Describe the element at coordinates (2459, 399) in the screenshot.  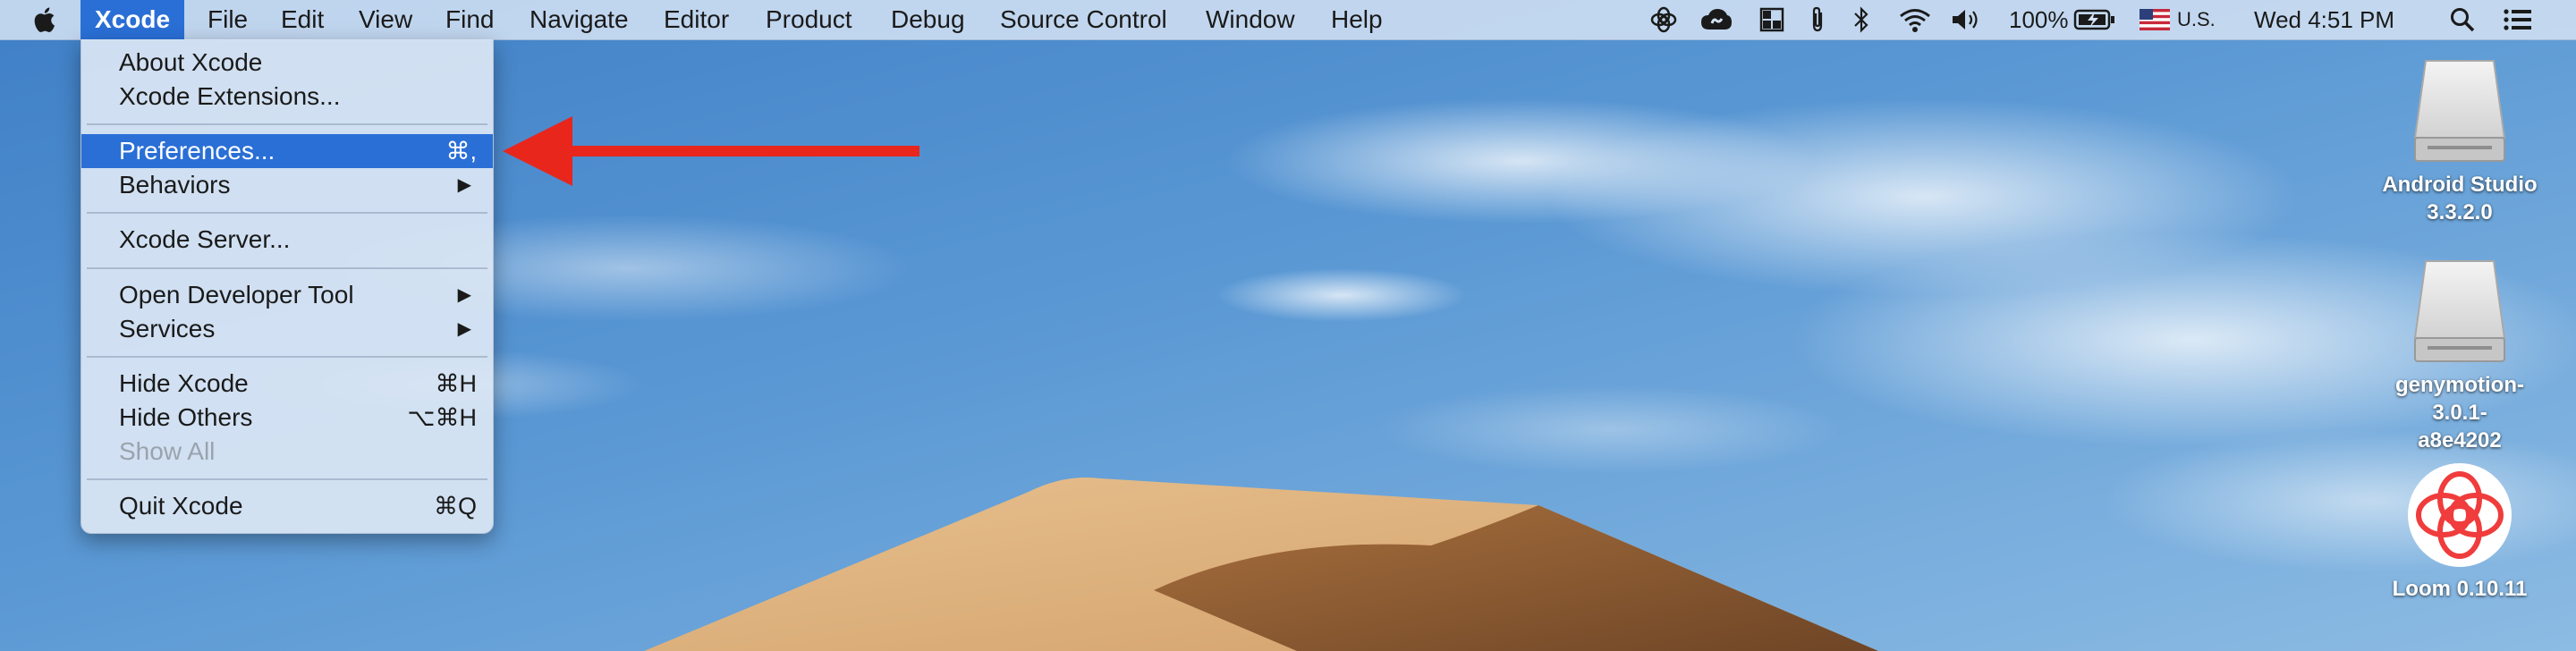
I see `desktop-icon-label: genymotion-3.0.1-` at that location.